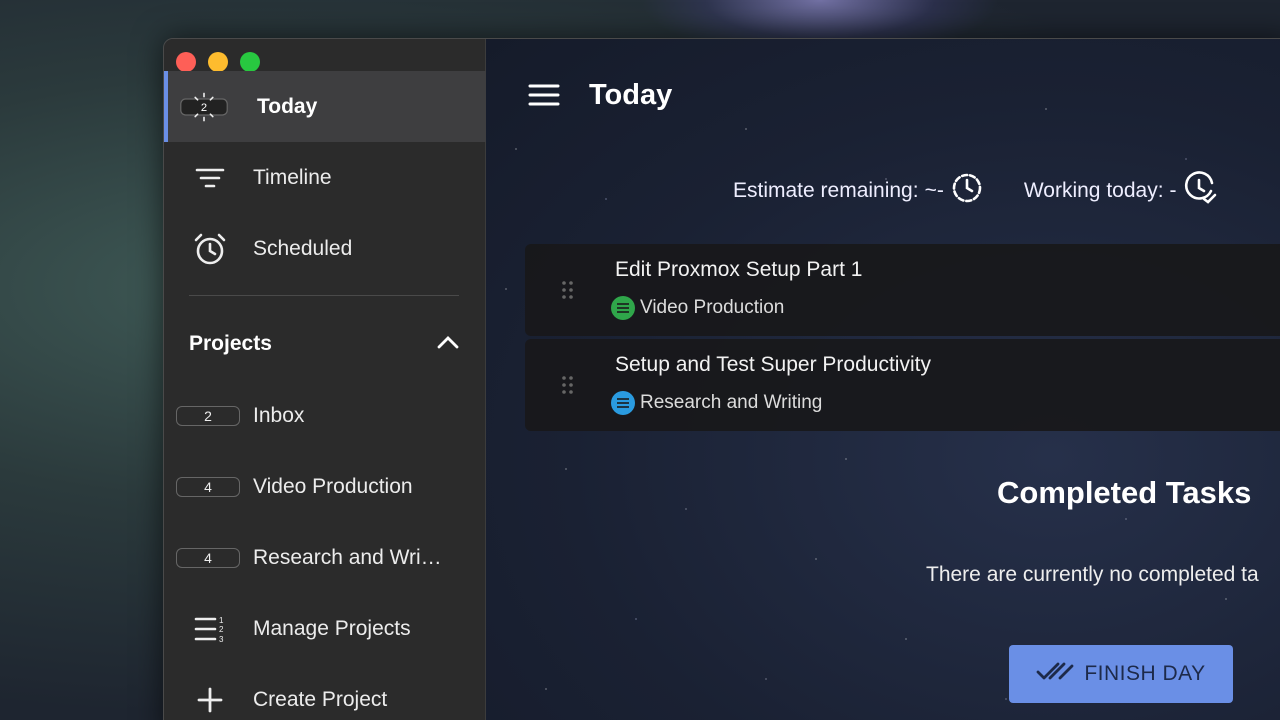 The height and width of the screenshot is (720, 1280). What do you see at coordinates (324, 295) in the screenshot?
I see `sidebar-divider` at bounding box center [324, 295].